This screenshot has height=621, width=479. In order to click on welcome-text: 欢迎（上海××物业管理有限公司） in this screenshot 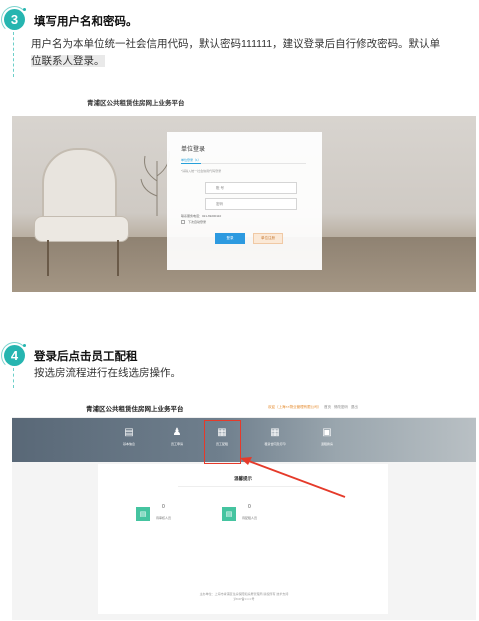, I will do `click(295, 407)`.